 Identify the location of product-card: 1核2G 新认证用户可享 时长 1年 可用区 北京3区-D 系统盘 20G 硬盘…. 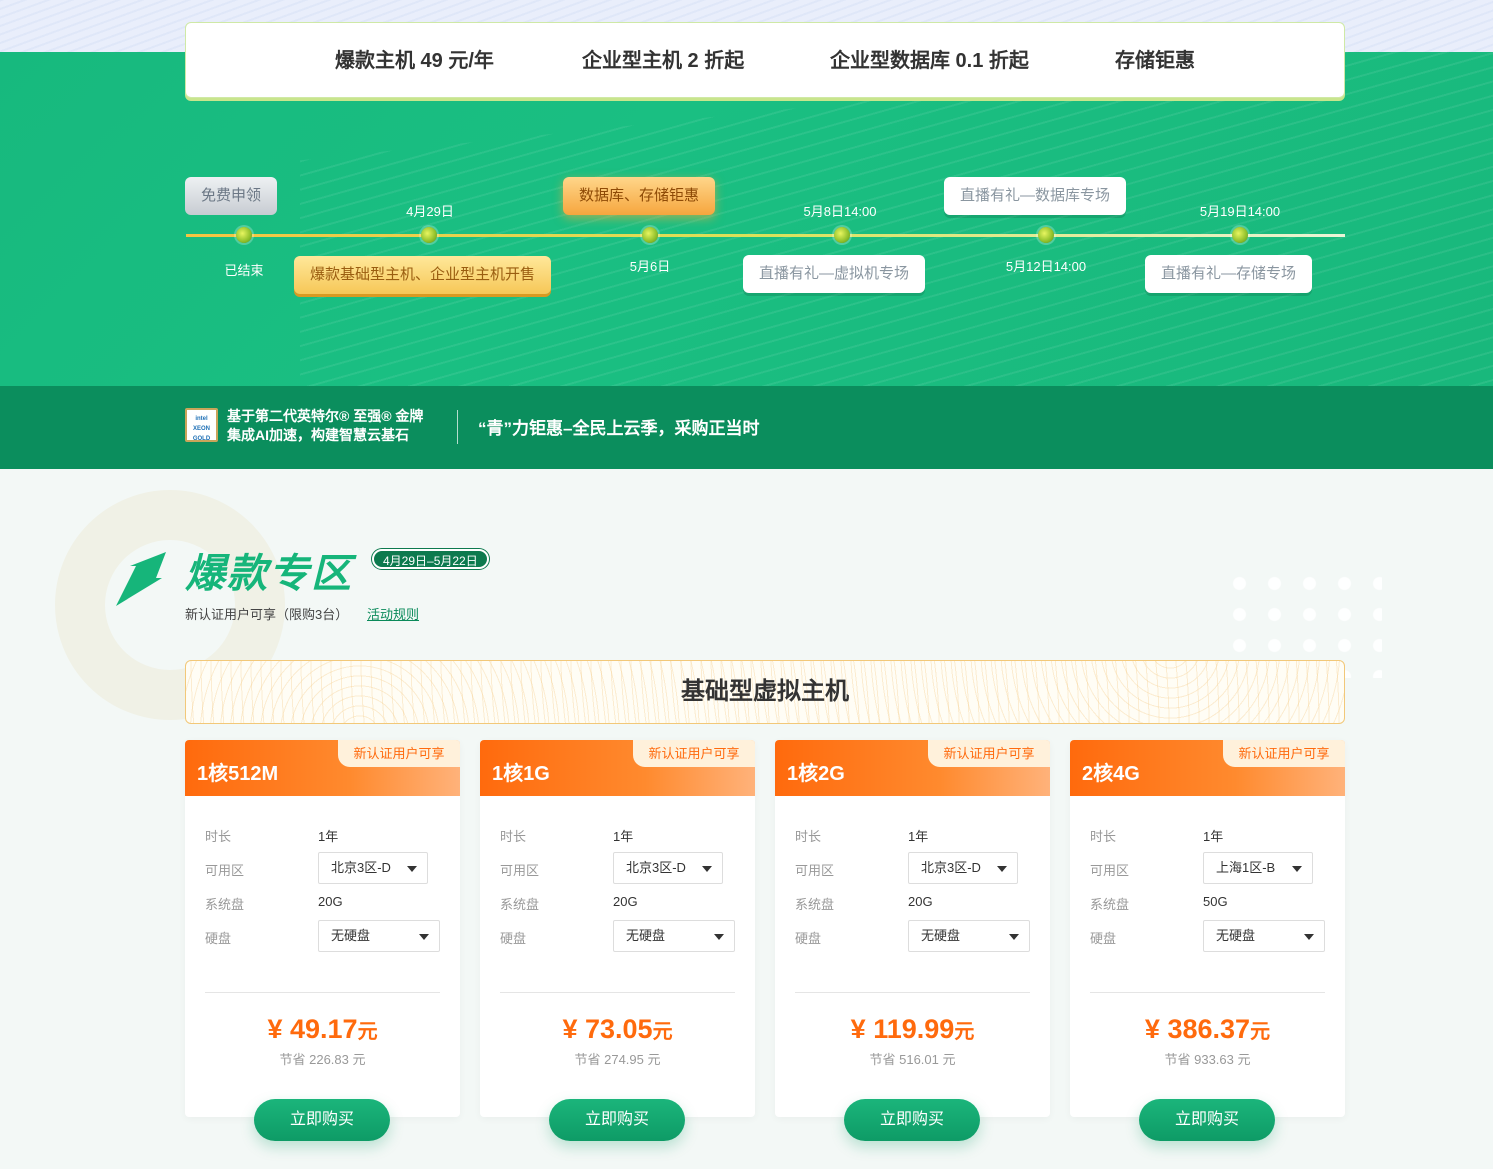
(912, 928).